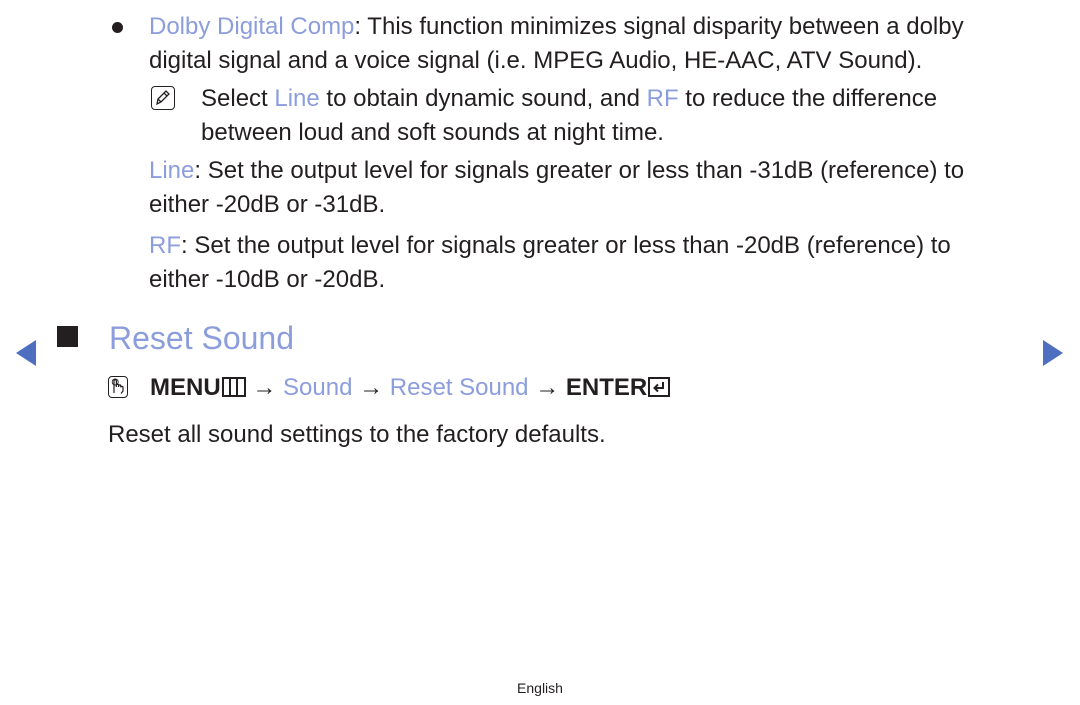 The image size is (1080, 705). Describe the element at coordinates (163, 98) in the screenshot. I see `note-icon` at that location.